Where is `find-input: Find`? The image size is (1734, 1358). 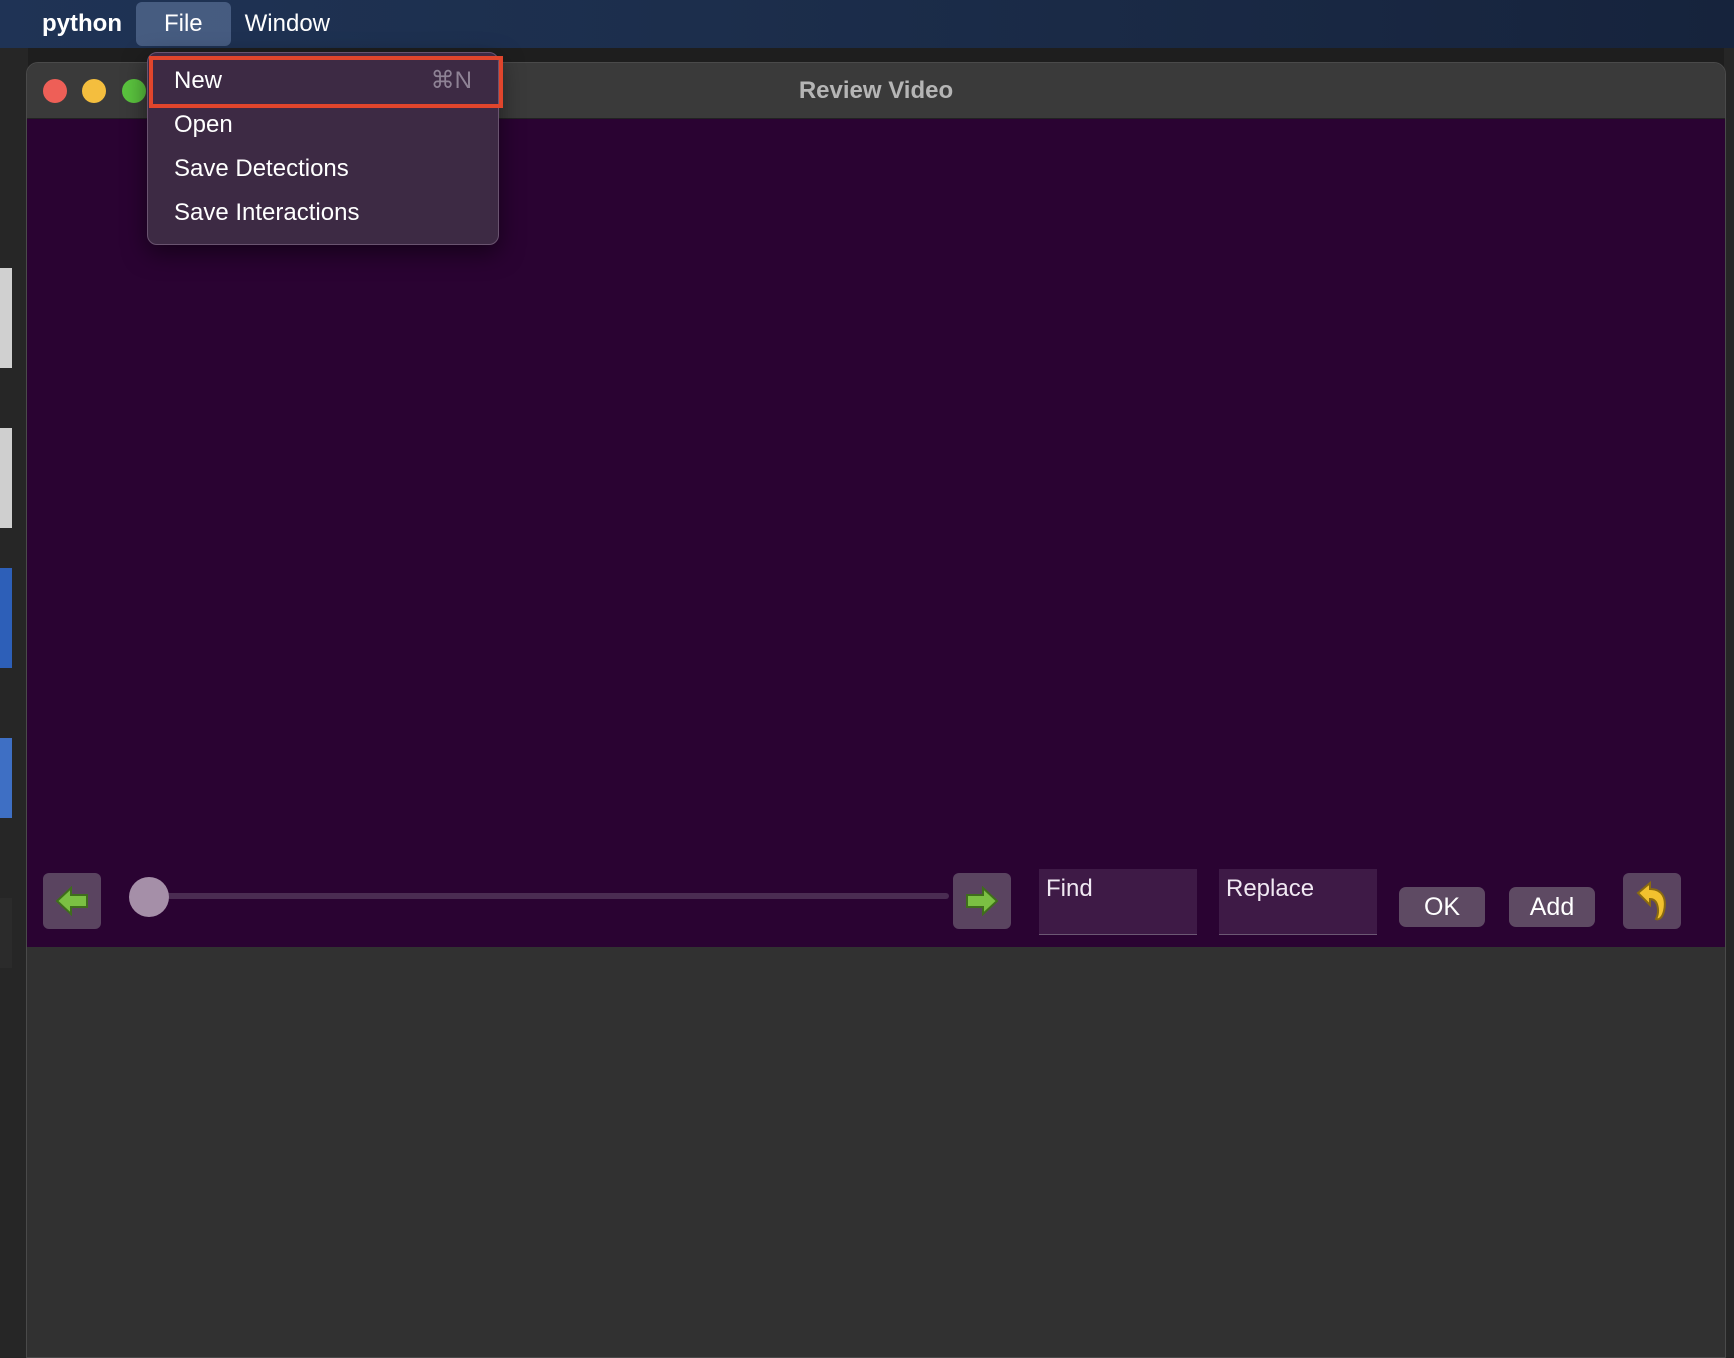 find-input: Find is located at coordinates (1118, 902).